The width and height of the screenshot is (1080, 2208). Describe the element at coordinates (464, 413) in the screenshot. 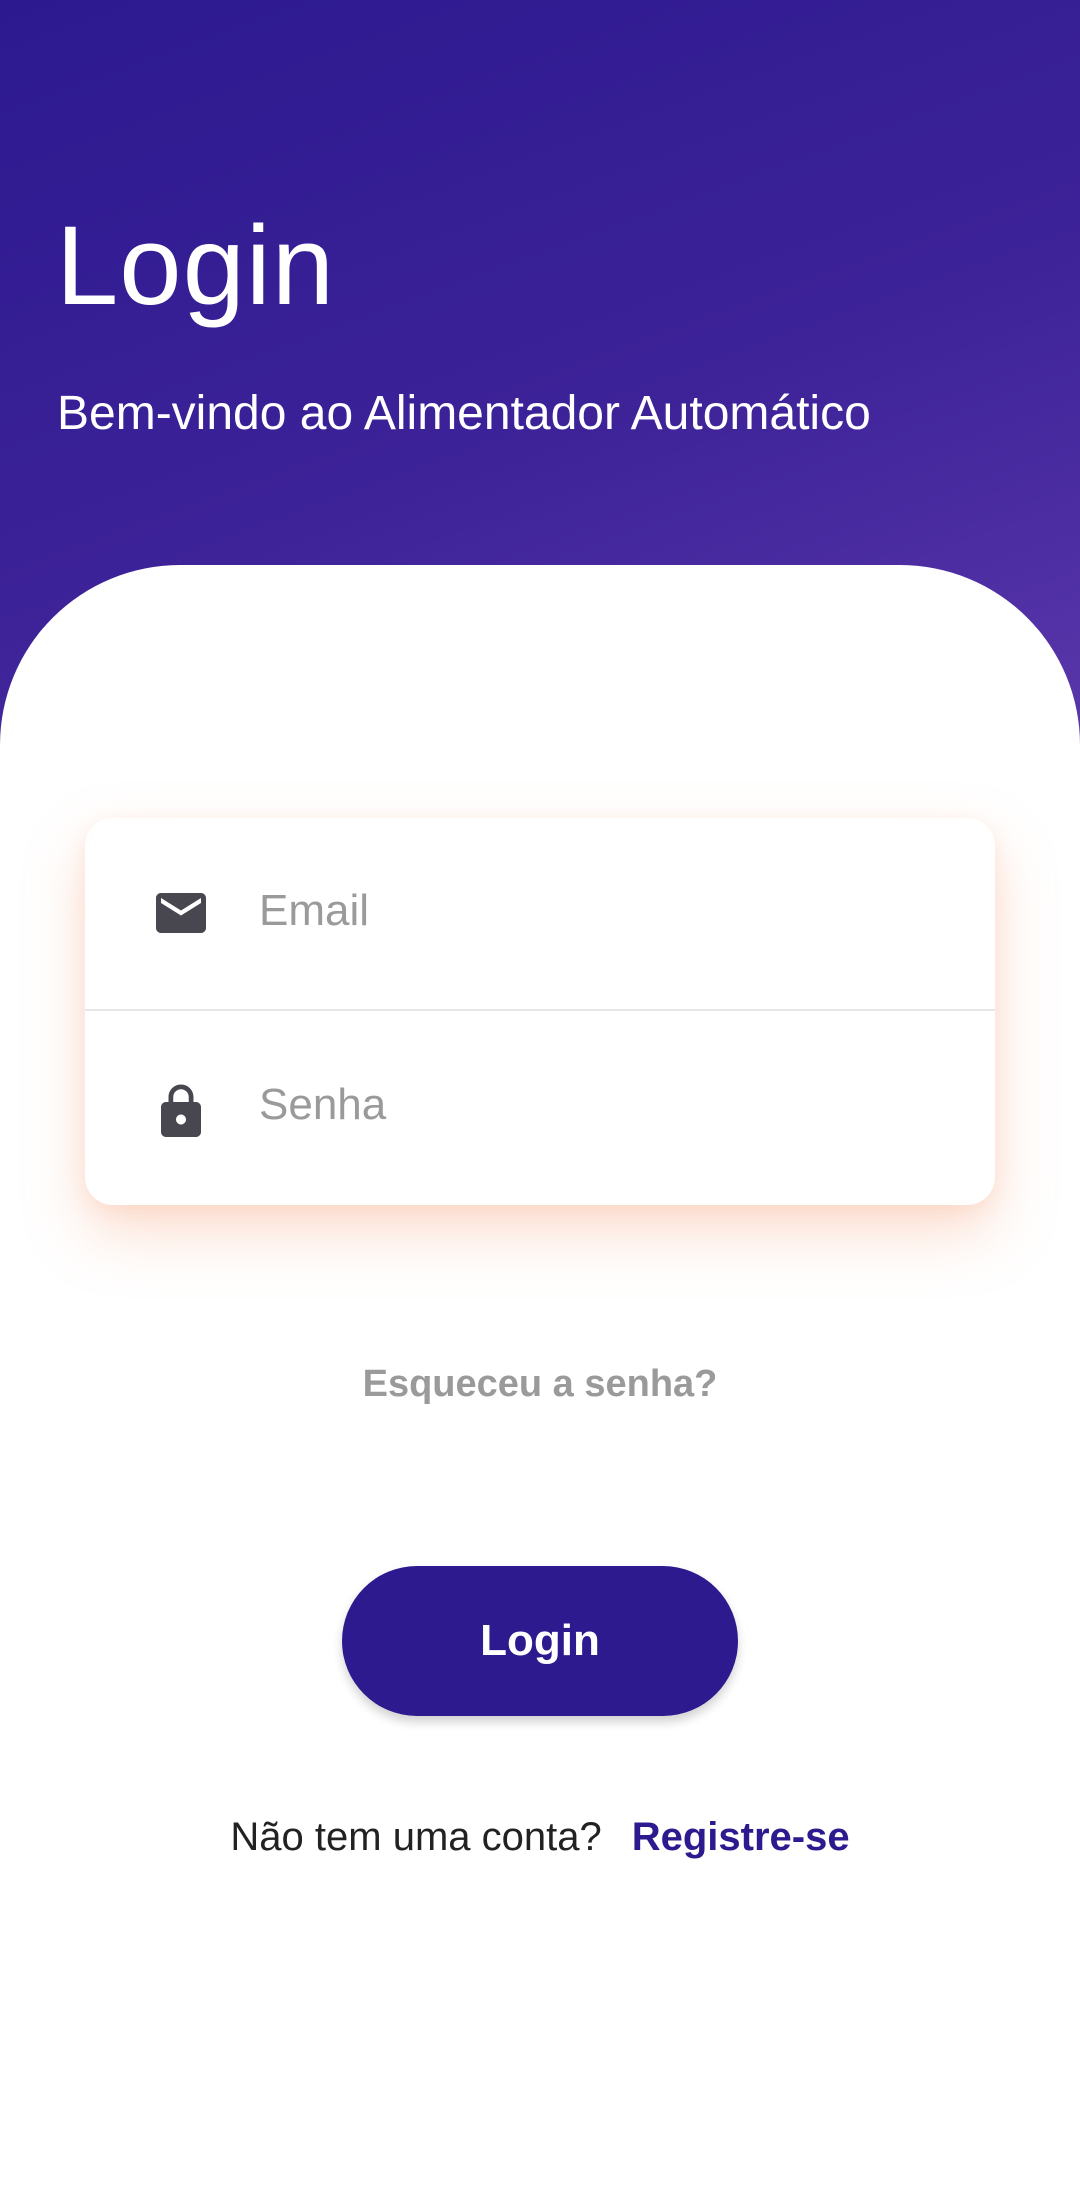

I see `page-subtitle: Bem-vindo ao Alimentador Automático` at that location.